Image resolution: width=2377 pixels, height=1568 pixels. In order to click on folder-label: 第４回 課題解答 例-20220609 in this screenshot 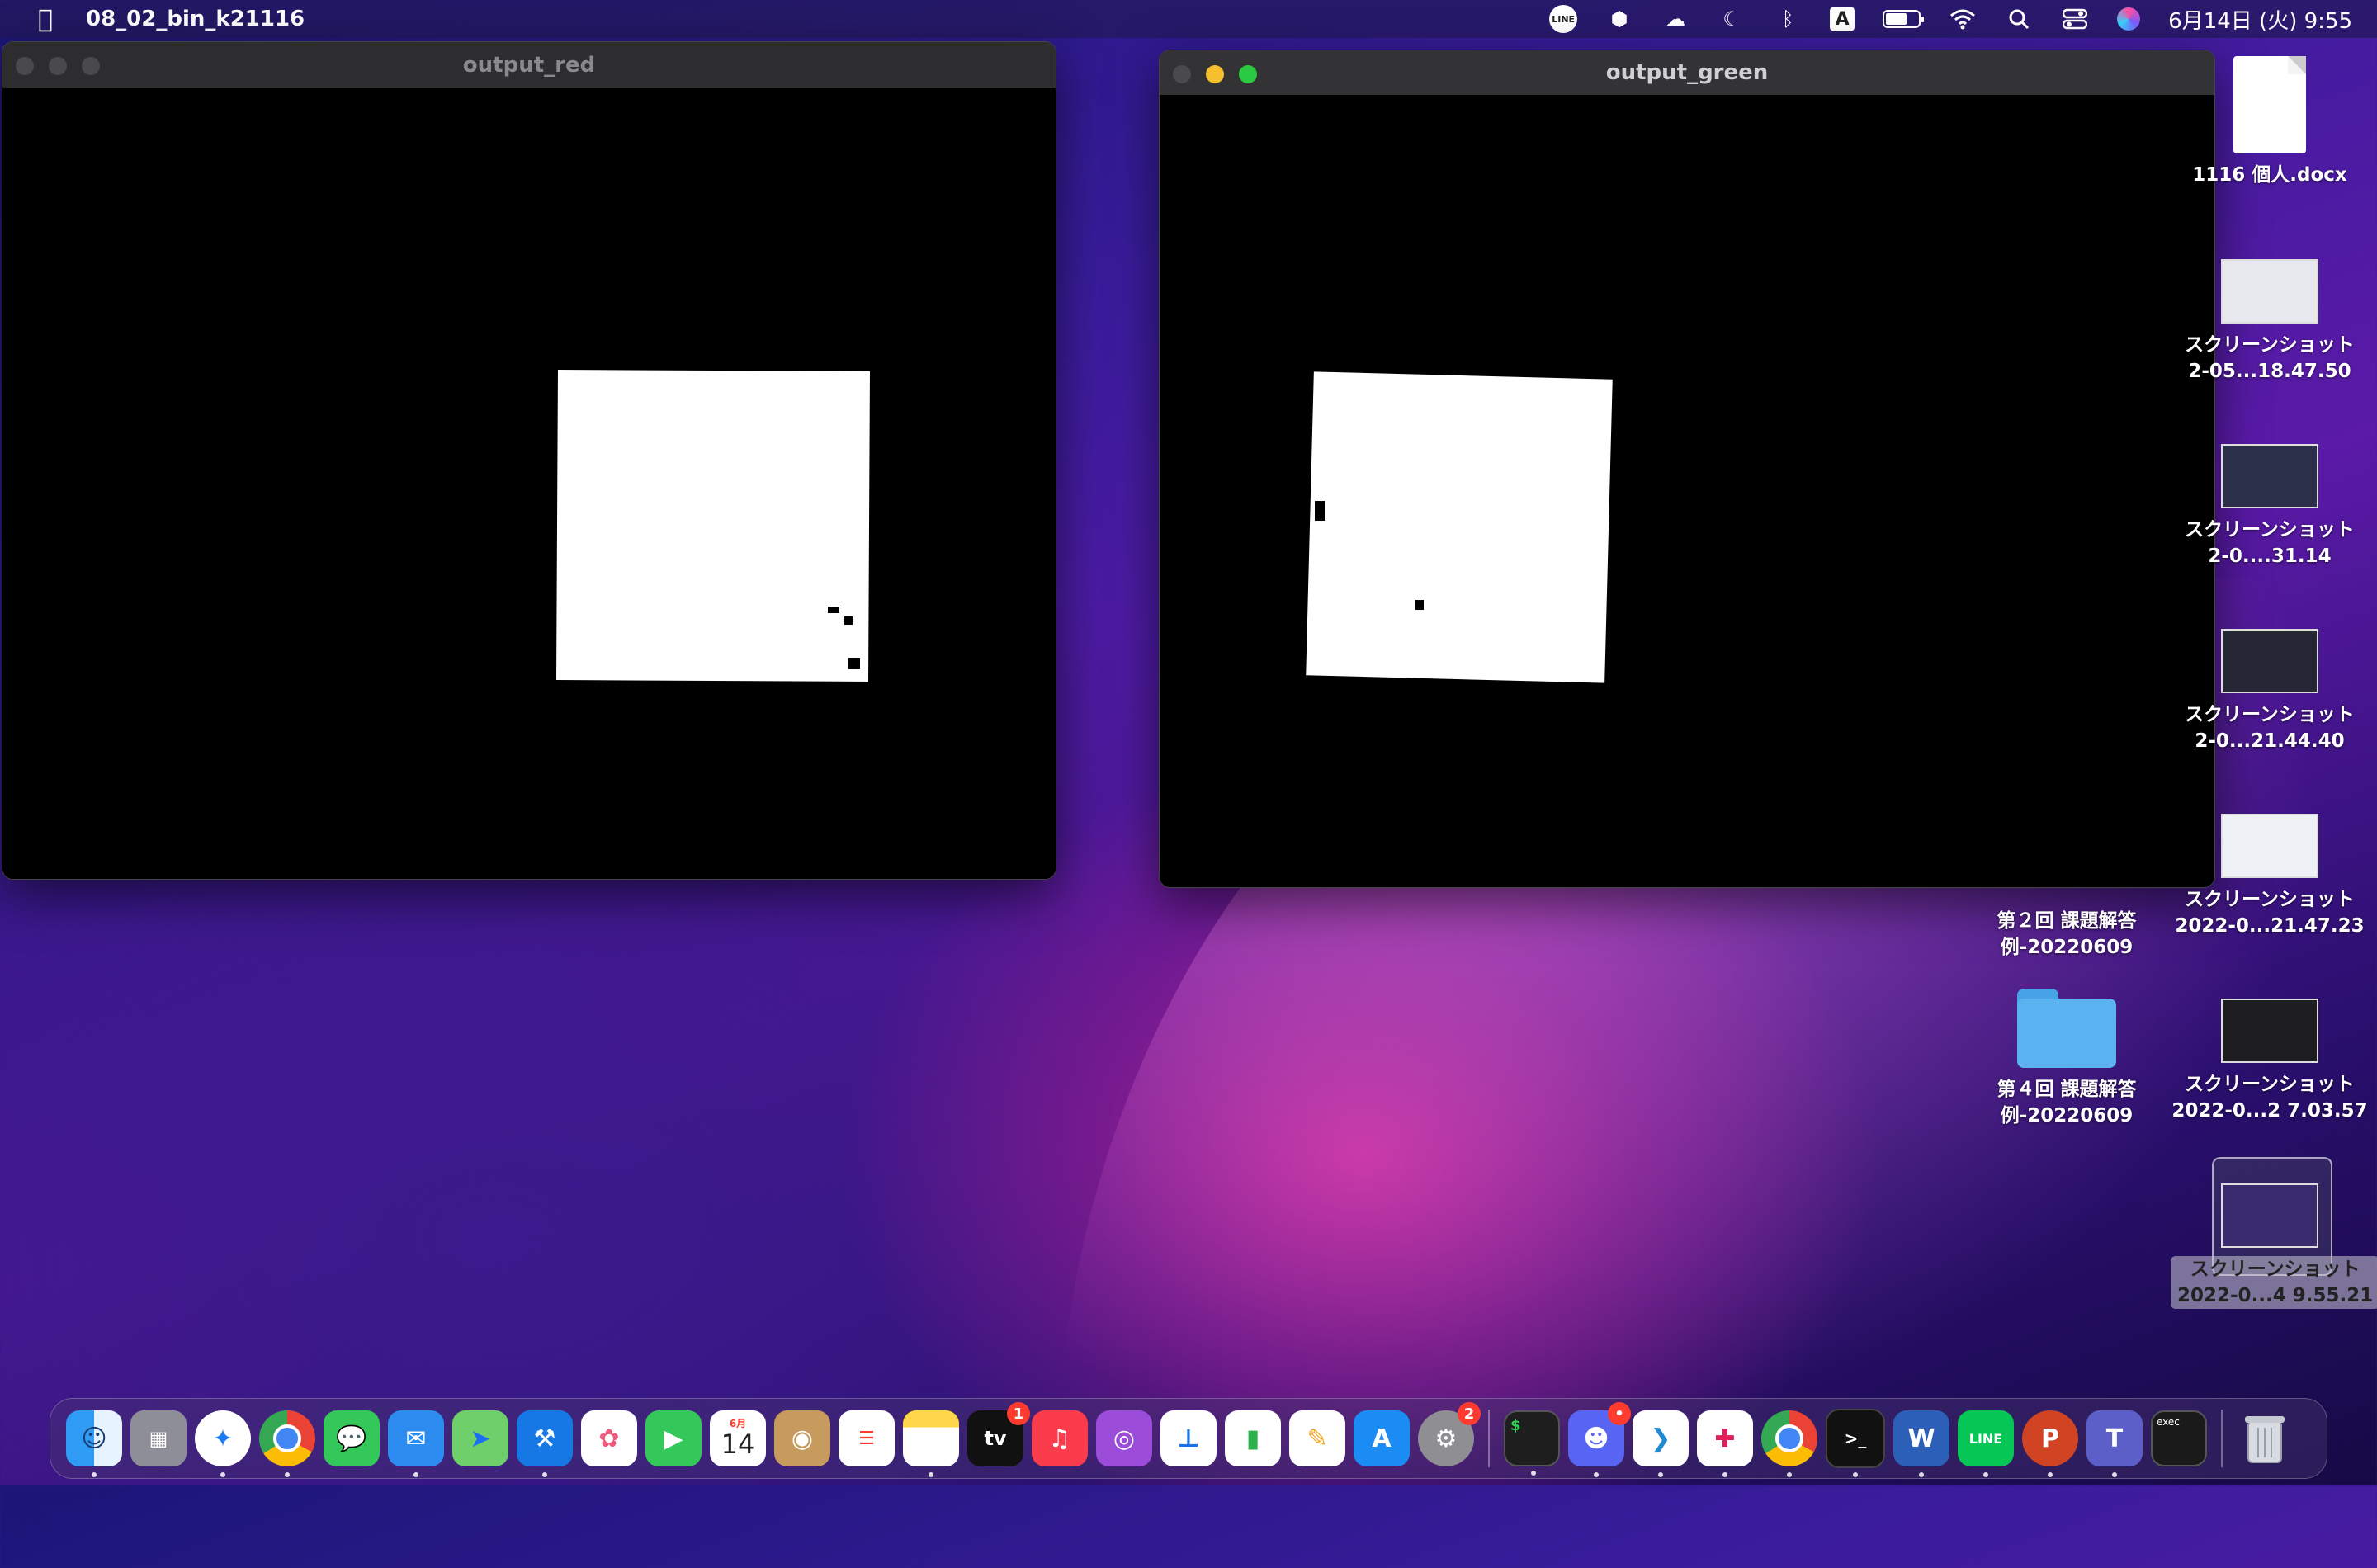, I will do `click(2067, 1102)`.